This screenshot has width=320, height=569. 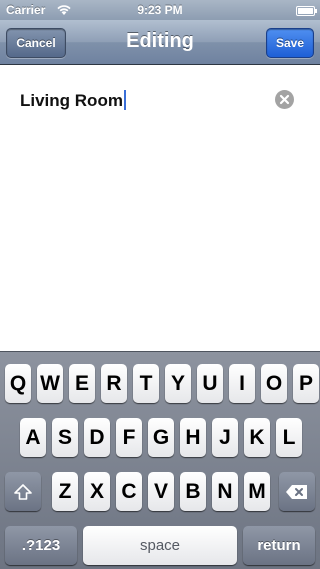 What do you see at coordinates (193, 437) in the screenshot?
I see `key-h: H` at bounding box center [193, 437].